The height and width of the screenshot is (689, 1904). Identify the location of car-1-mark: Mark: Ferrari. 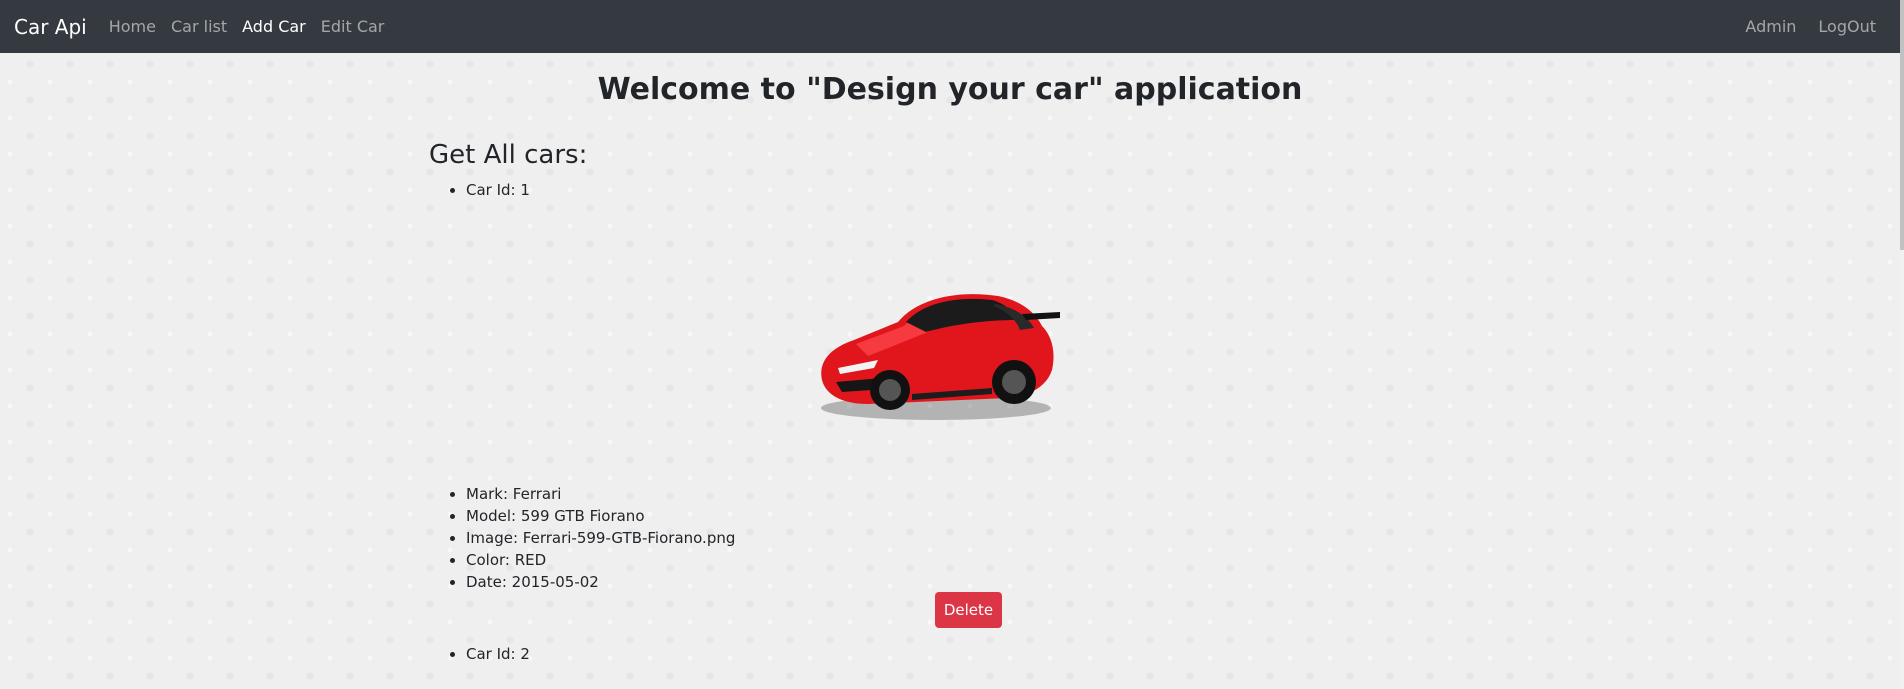
(600, 494).